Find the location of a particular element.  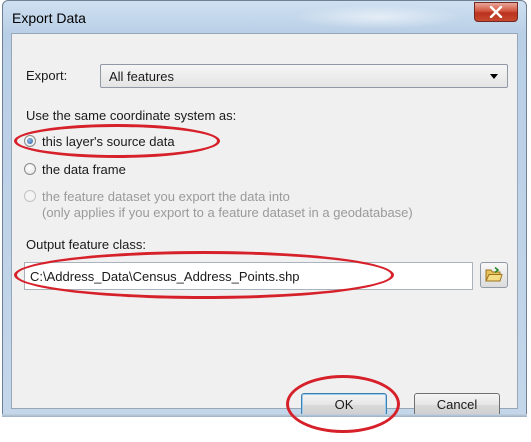

browse-button is located at coordinates (494, 275).